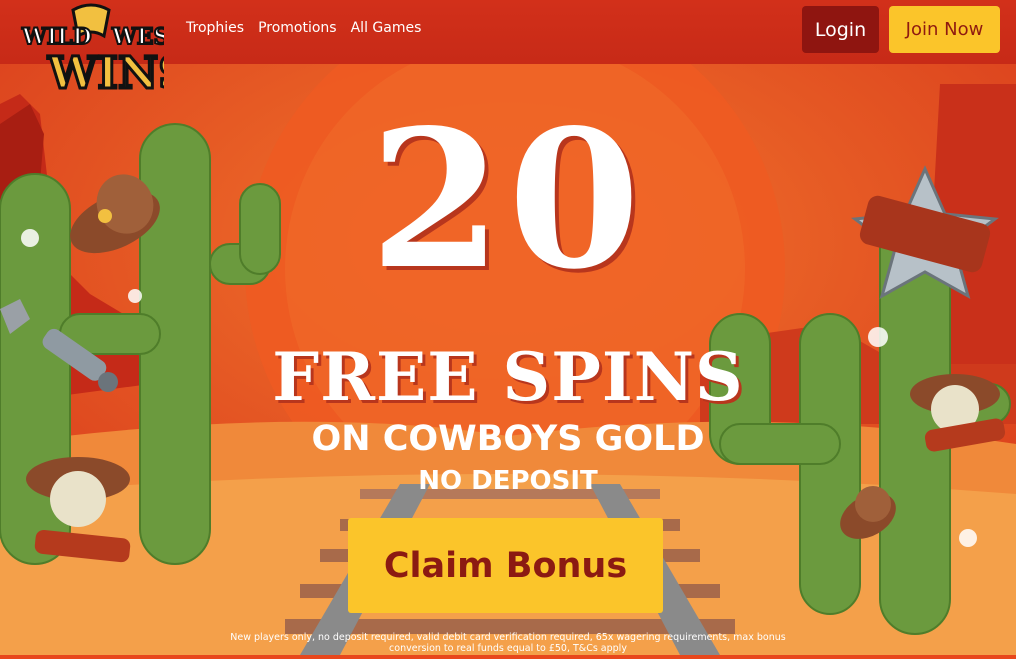 Image resolution: width=1016 pixels, height=659 pixels. What do you see at coordinates (215, 28) in the screenshot?
I see `nav-trophies: Trophies` at bounding box center [215, 28].